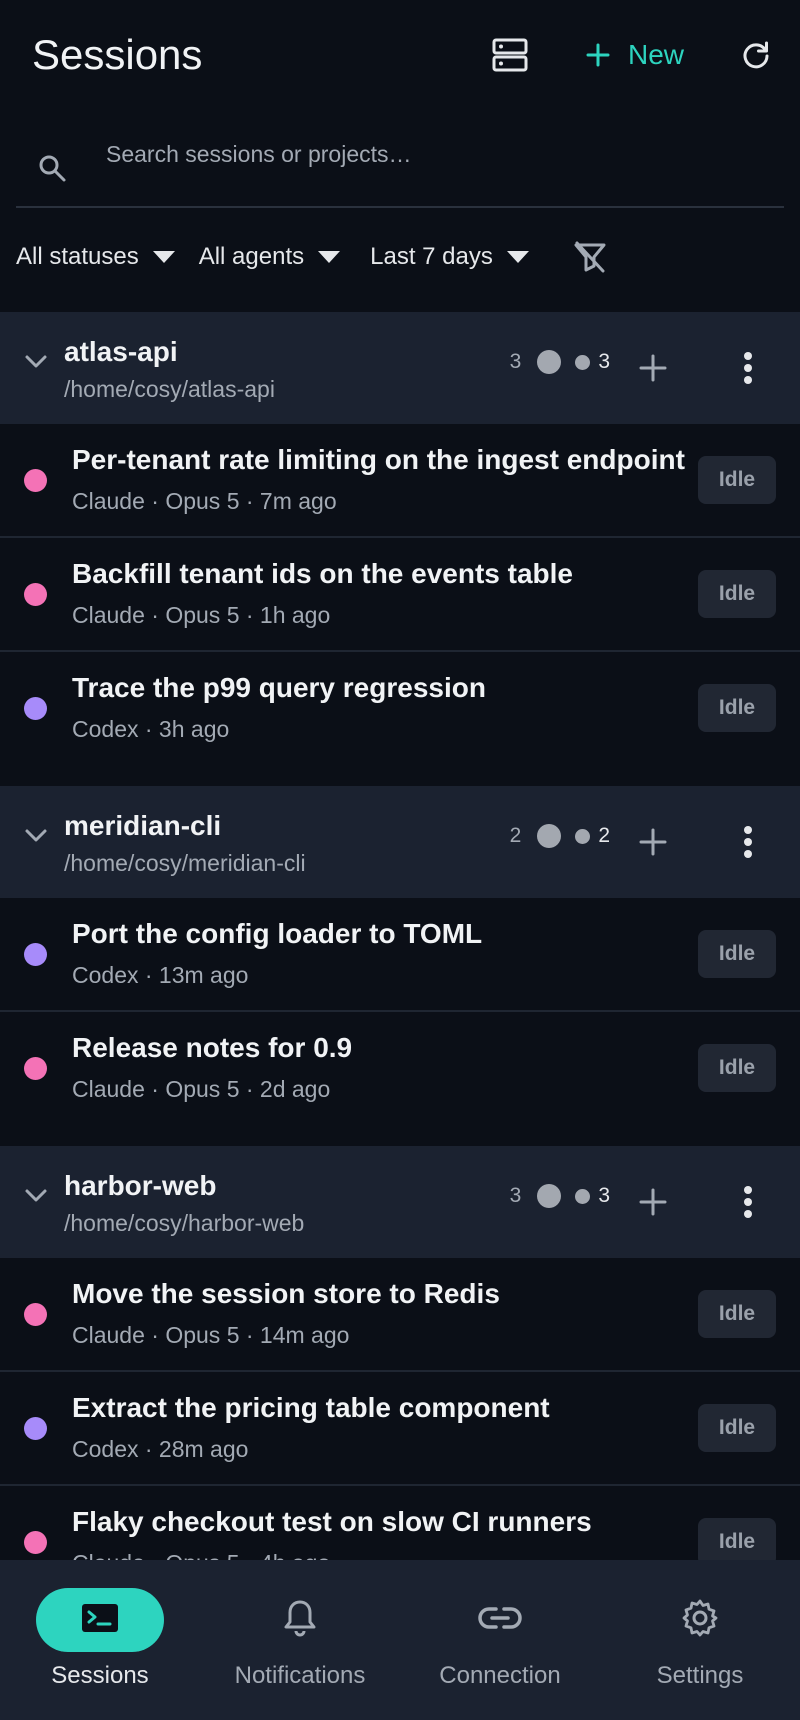 This screenshot has width=800, height=1720. Describe the element at coordinates (204, 501) in the screenshot. I see `session-subtitle: Claude · Opus 5 · 7m ago` at that location.